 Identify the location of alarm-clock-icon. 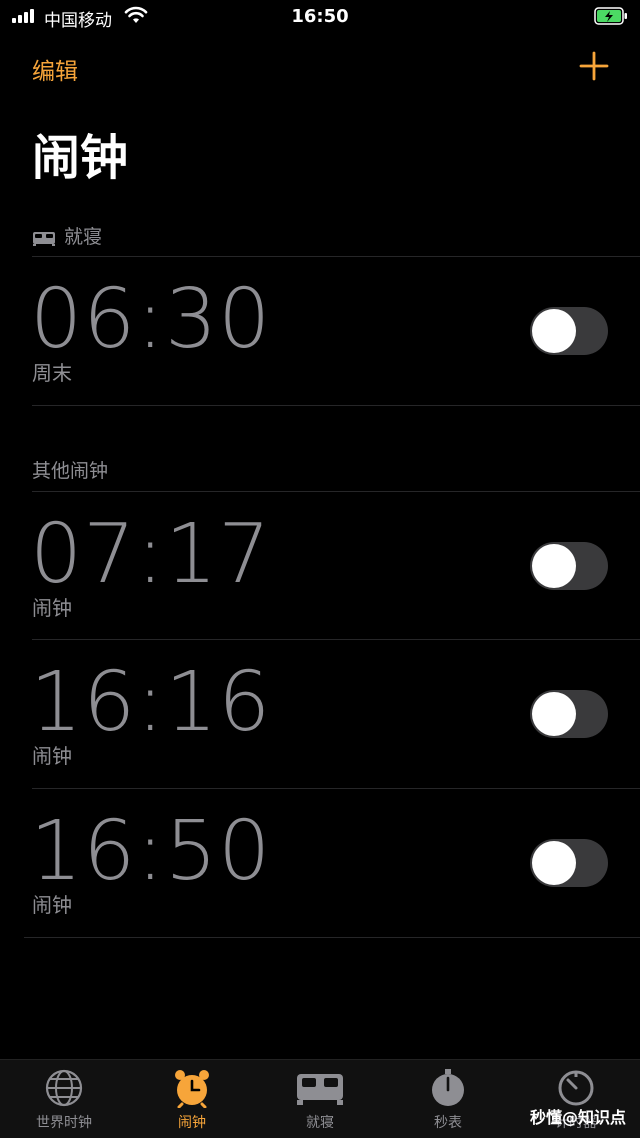
(192, 1089).